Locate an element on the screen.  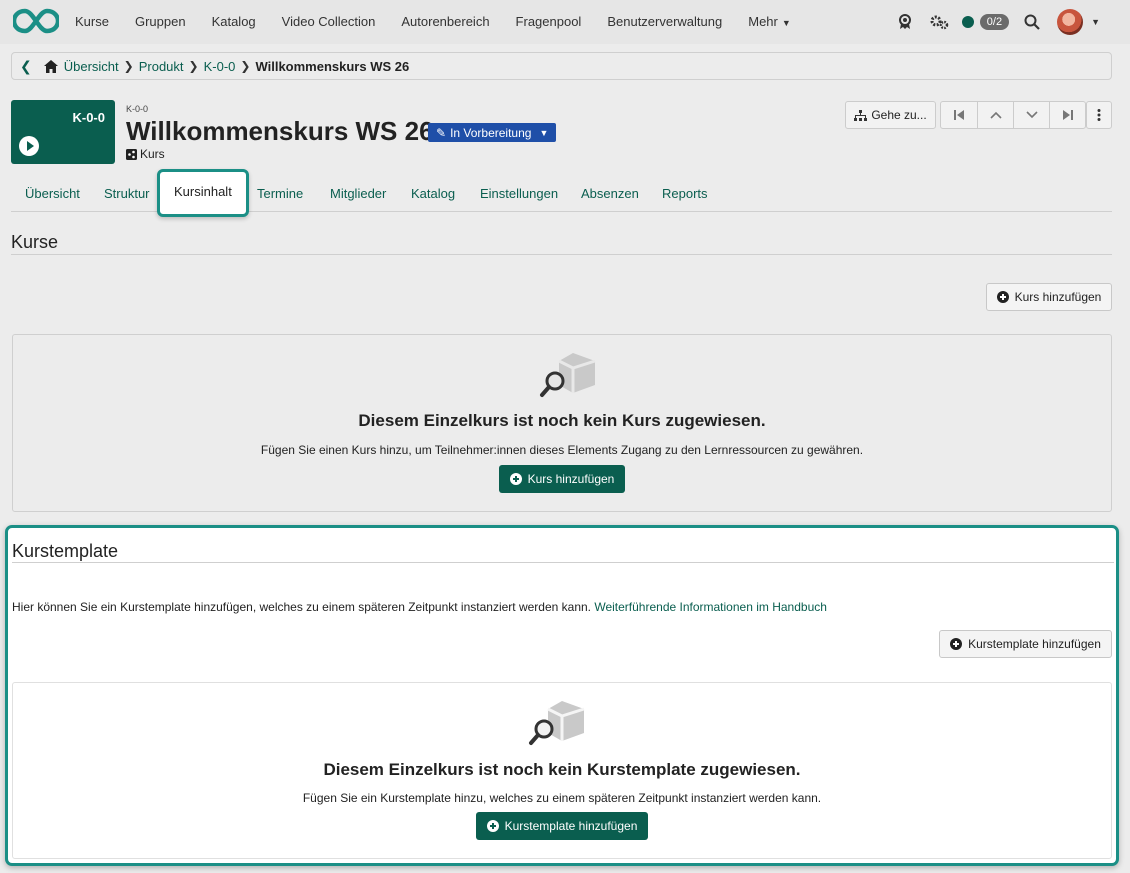
breadcrumb-produkt: Produkt is located at coordinates (161, 66).